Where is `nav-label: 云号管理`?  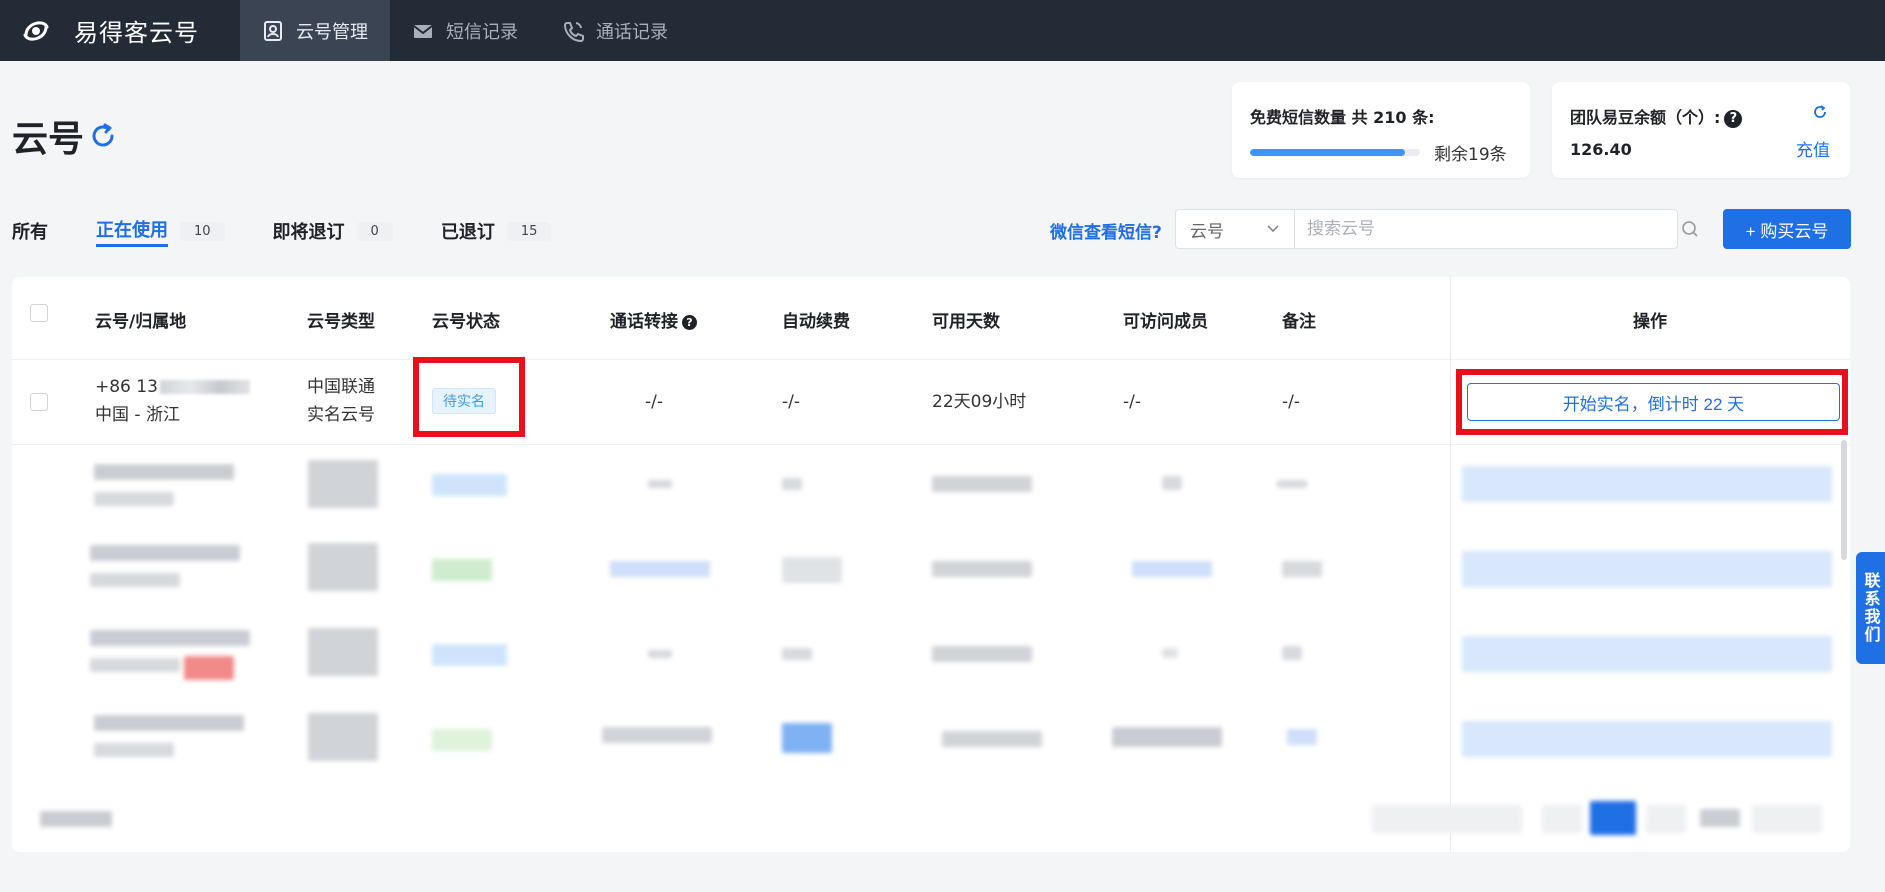 nav-label: 云号管理 is located at coordinates (332, 32).